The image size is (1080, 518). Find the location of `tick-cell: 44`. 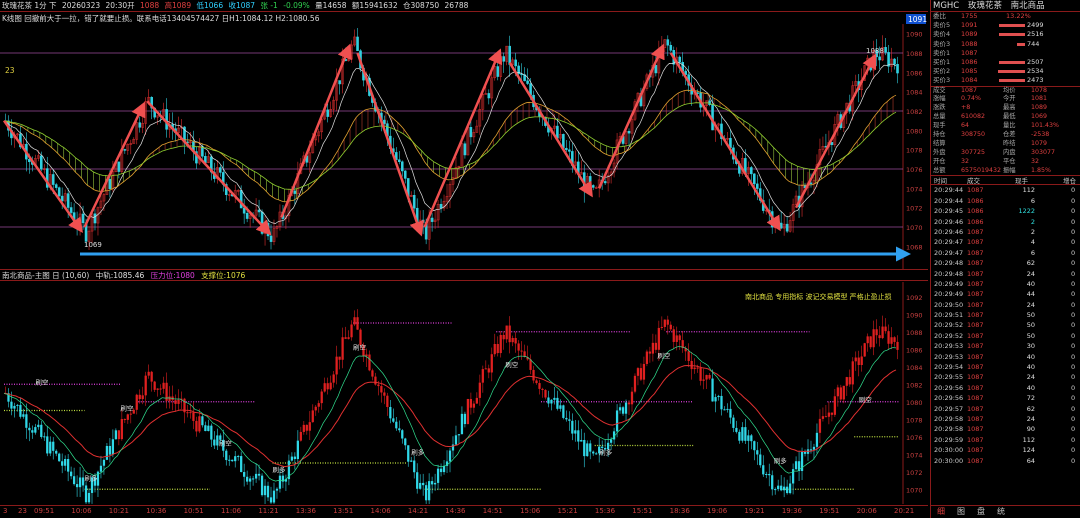

tick-cell: 44 is located at coordinates (1030, 294).